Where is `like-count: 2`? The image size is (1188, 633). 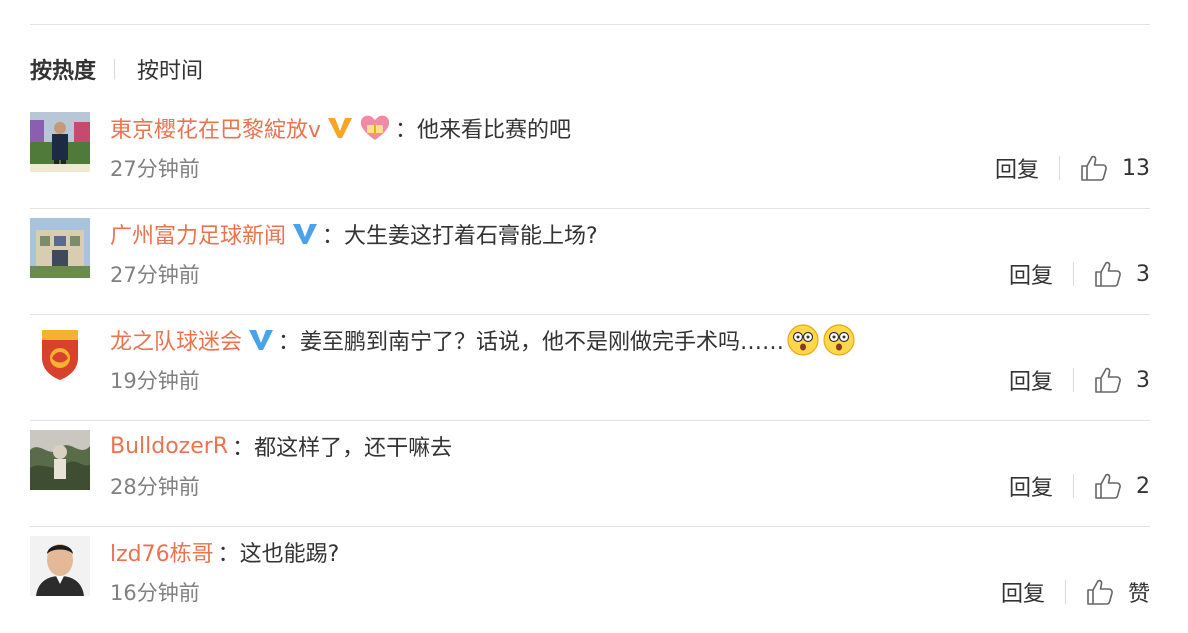 like-count: 2 is located at coordinates (1143, 486).